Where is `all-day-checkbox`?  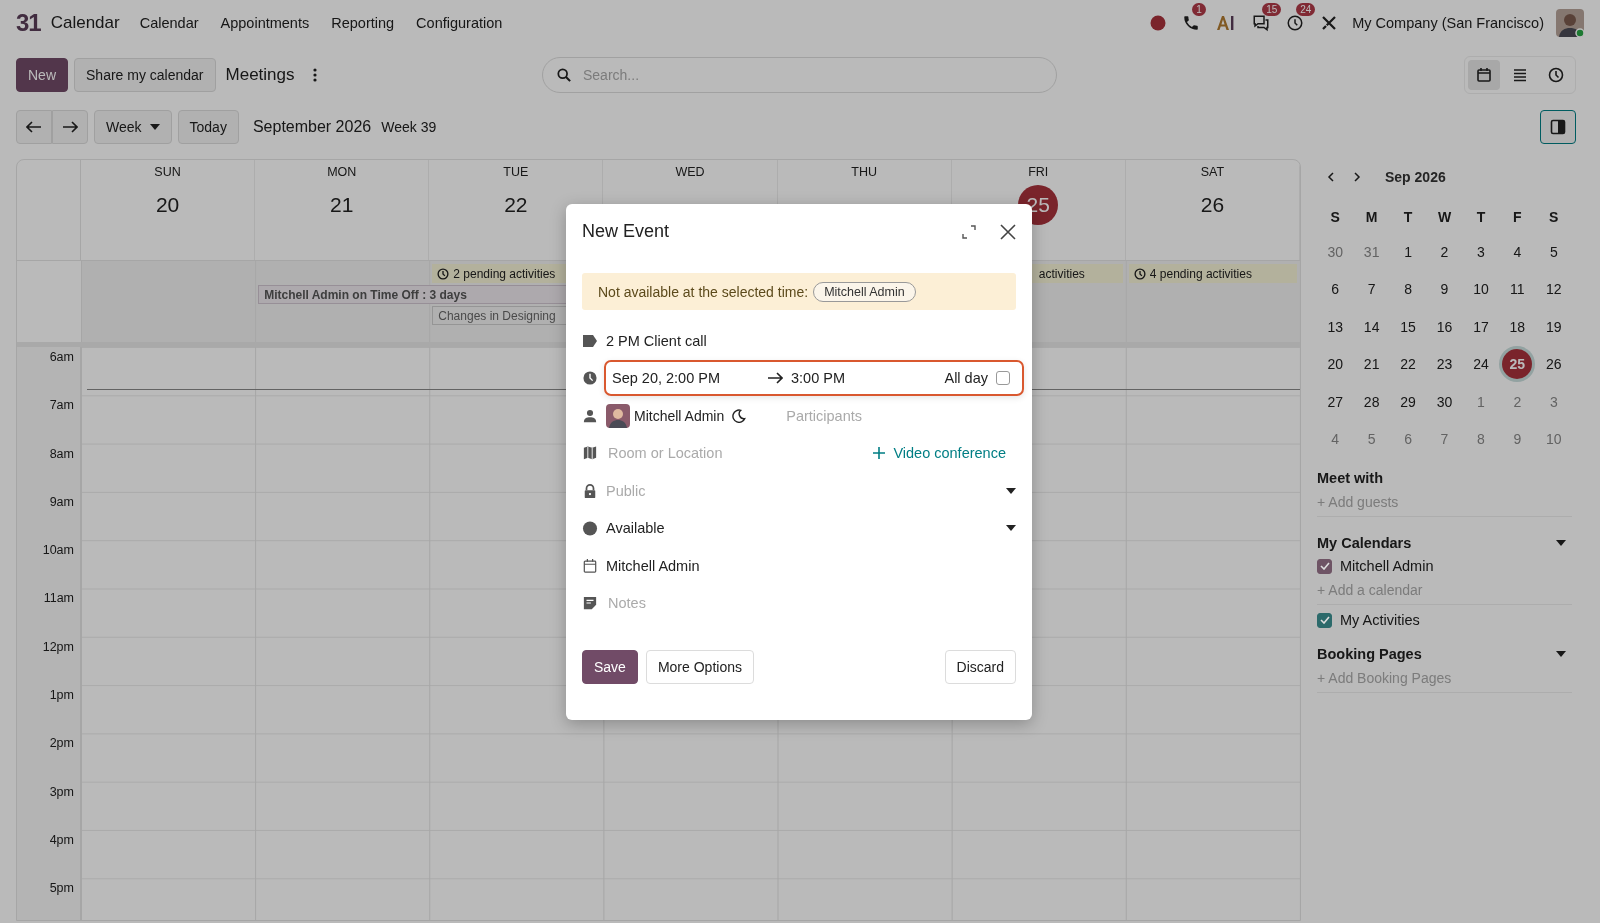
all-day-checkbox is located at coordinates (1003, 378).